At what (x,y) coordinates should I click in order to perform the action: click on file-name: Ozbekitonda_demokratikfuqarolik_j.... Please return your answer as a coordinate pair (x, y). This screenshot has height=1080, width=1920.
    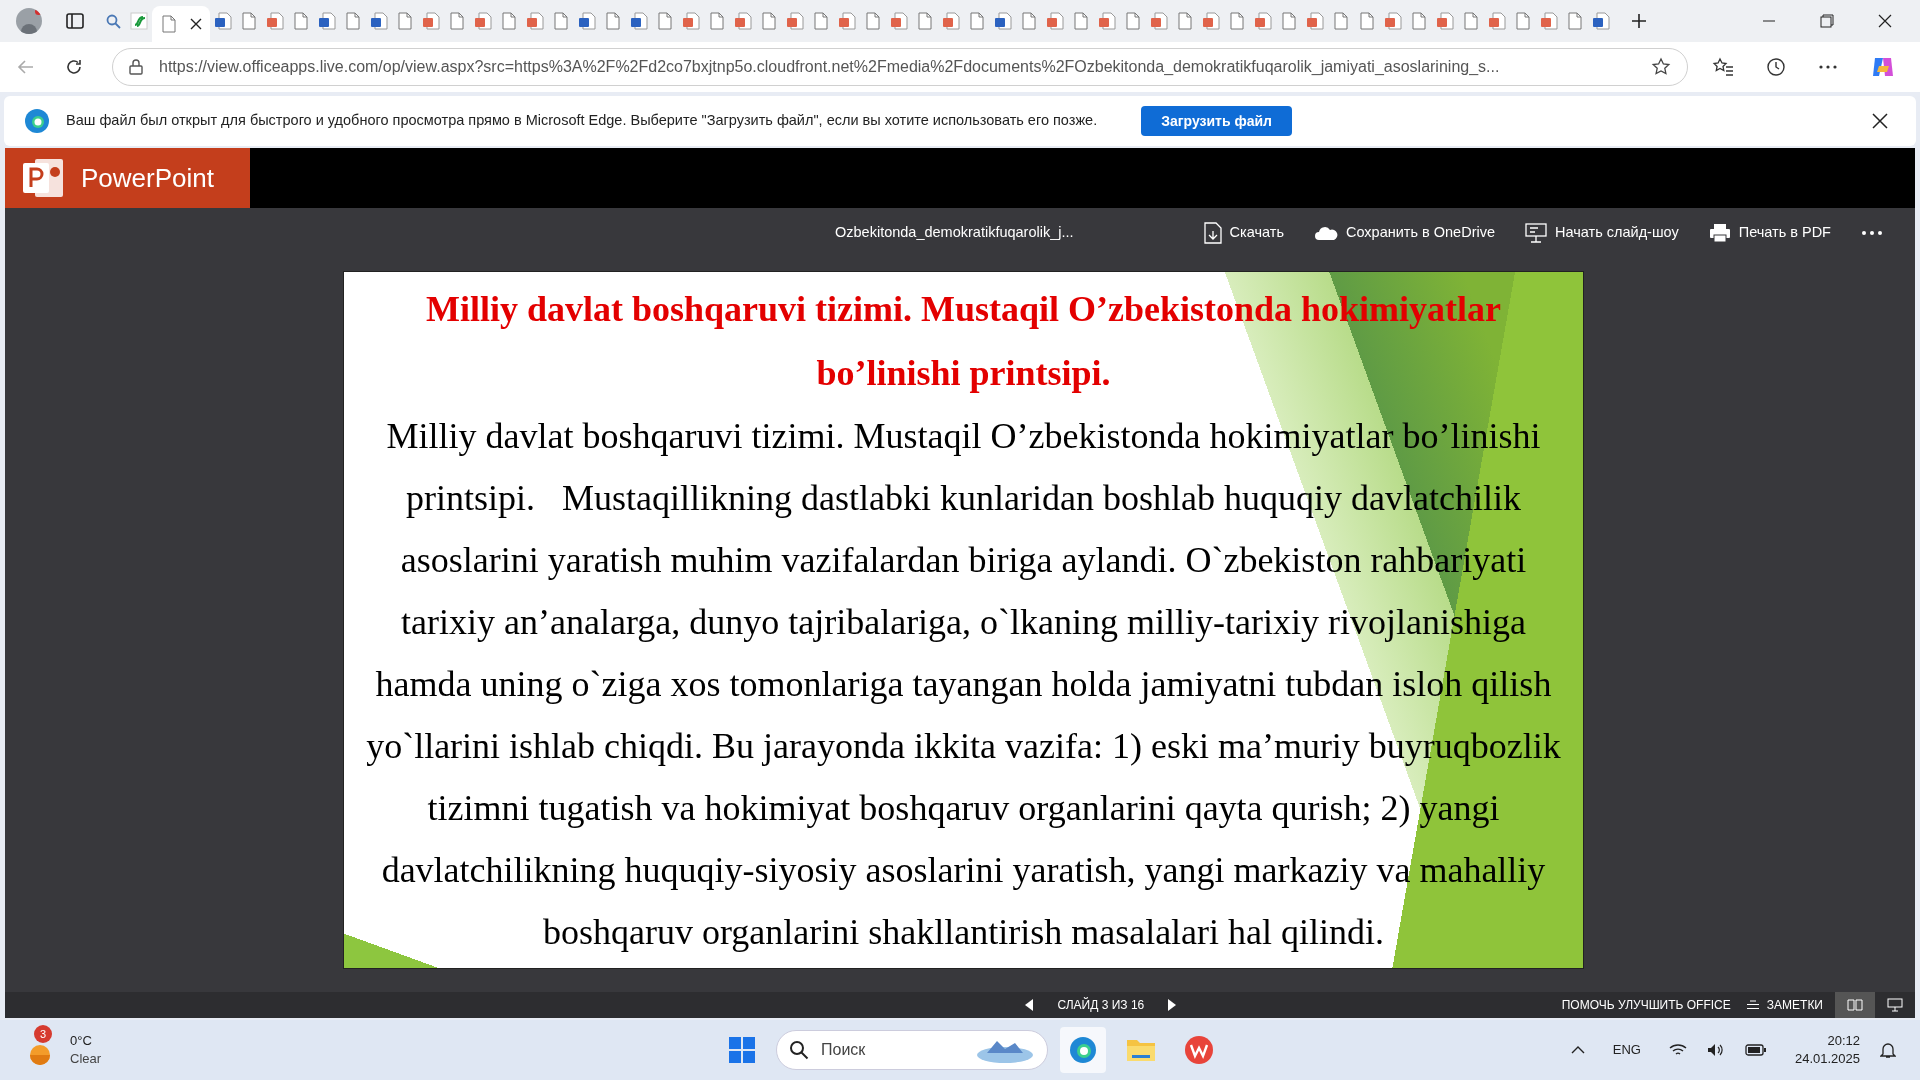
    Looking at the image, I should click on (954, 233).